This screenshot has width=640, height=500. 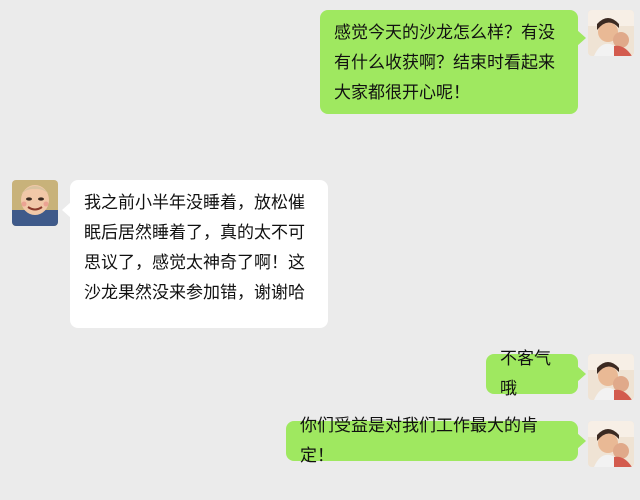 What do you see at coordinates (444, 63) in the screenshot?
I see `message-text: 感觉今天的沙龙怎么样？有没有什么收获啊？结束时看起来大家都很开心呢！` at bounding box center [444, 63].